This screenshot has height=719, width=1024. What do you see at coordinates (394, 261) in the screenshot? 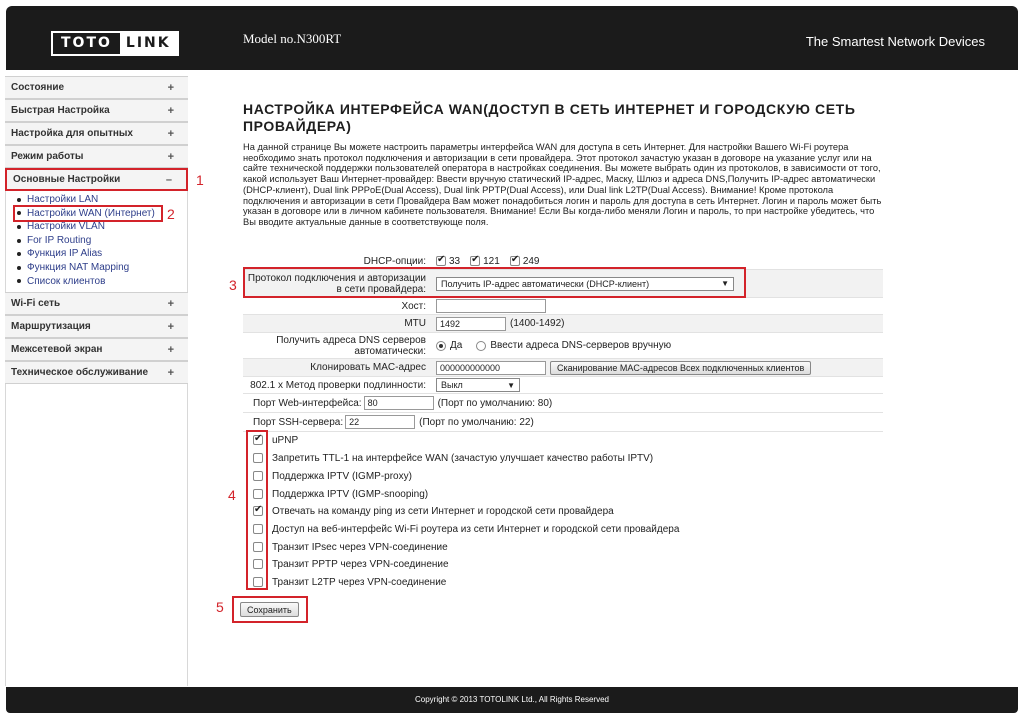
I see `dhcp-options-label: DHCP-опции:` at bounding box center [394, 261].